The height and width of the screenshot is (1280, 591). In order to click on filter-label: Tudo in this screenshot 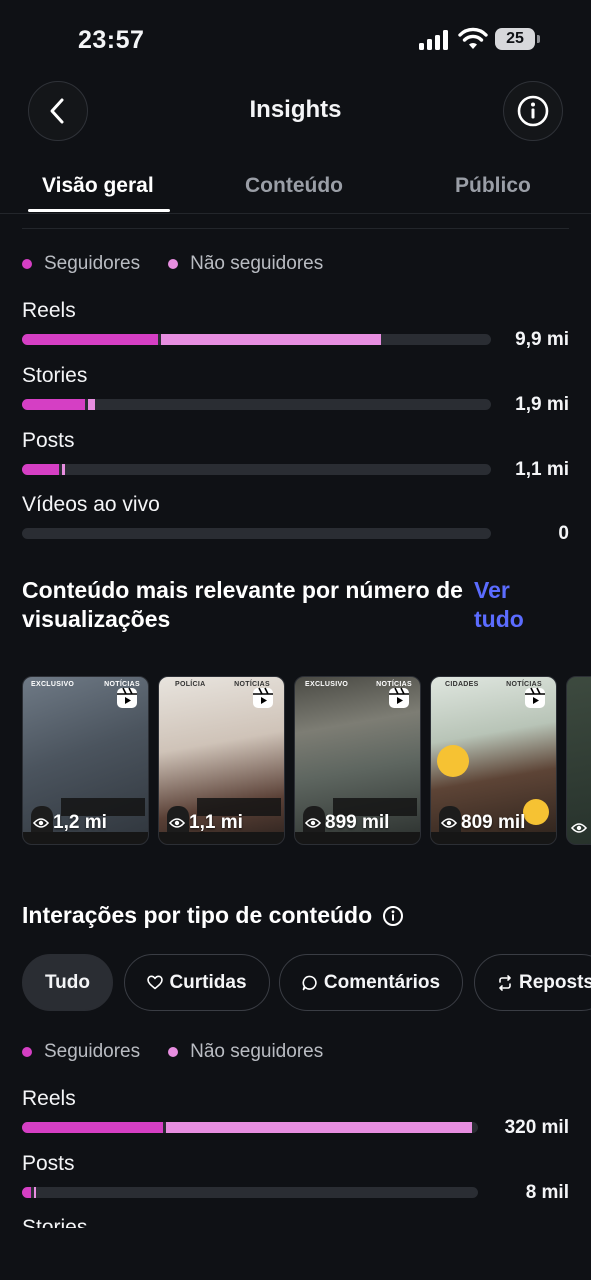, I will do `click(67, 982)`.